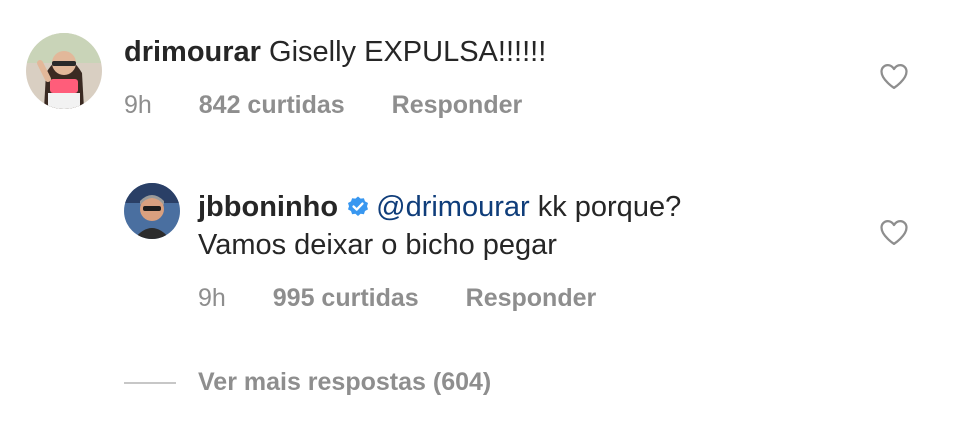  I want to click on comment-1-reply-button: Responder, so click(457, 105).